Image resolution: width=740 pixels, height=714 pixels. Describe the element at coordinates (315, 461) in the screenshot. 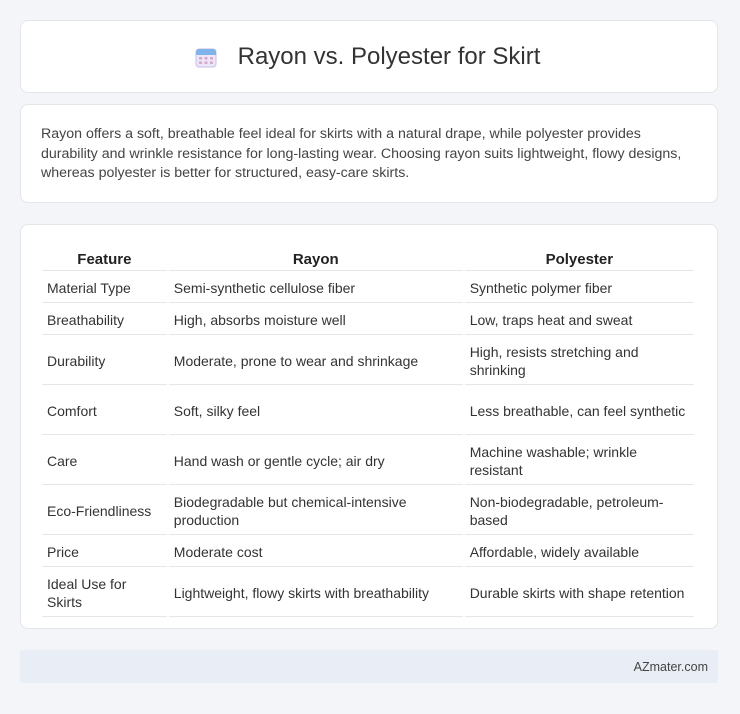

I see `rayon-cell: Hand wash or gentle cycle; air dry` at that location.